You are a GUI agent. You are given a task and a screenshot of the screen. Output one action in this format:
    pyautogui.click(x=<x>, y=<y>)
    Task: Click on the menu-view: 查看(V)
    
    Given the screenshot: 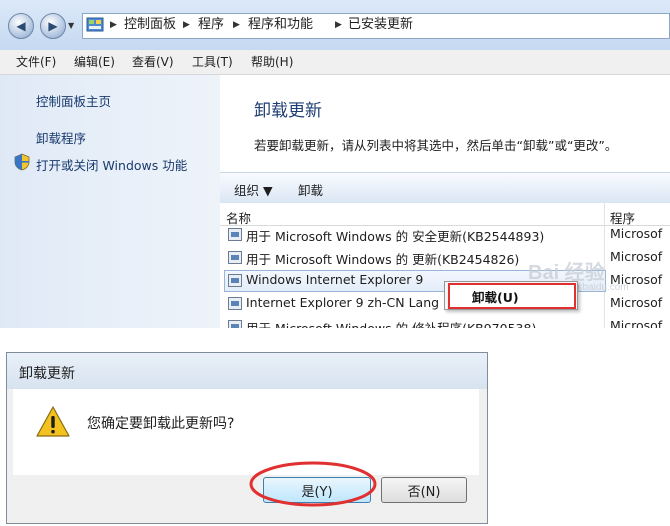 What is the action you would take?
    pyautogui.click(x=153, y=62)
    